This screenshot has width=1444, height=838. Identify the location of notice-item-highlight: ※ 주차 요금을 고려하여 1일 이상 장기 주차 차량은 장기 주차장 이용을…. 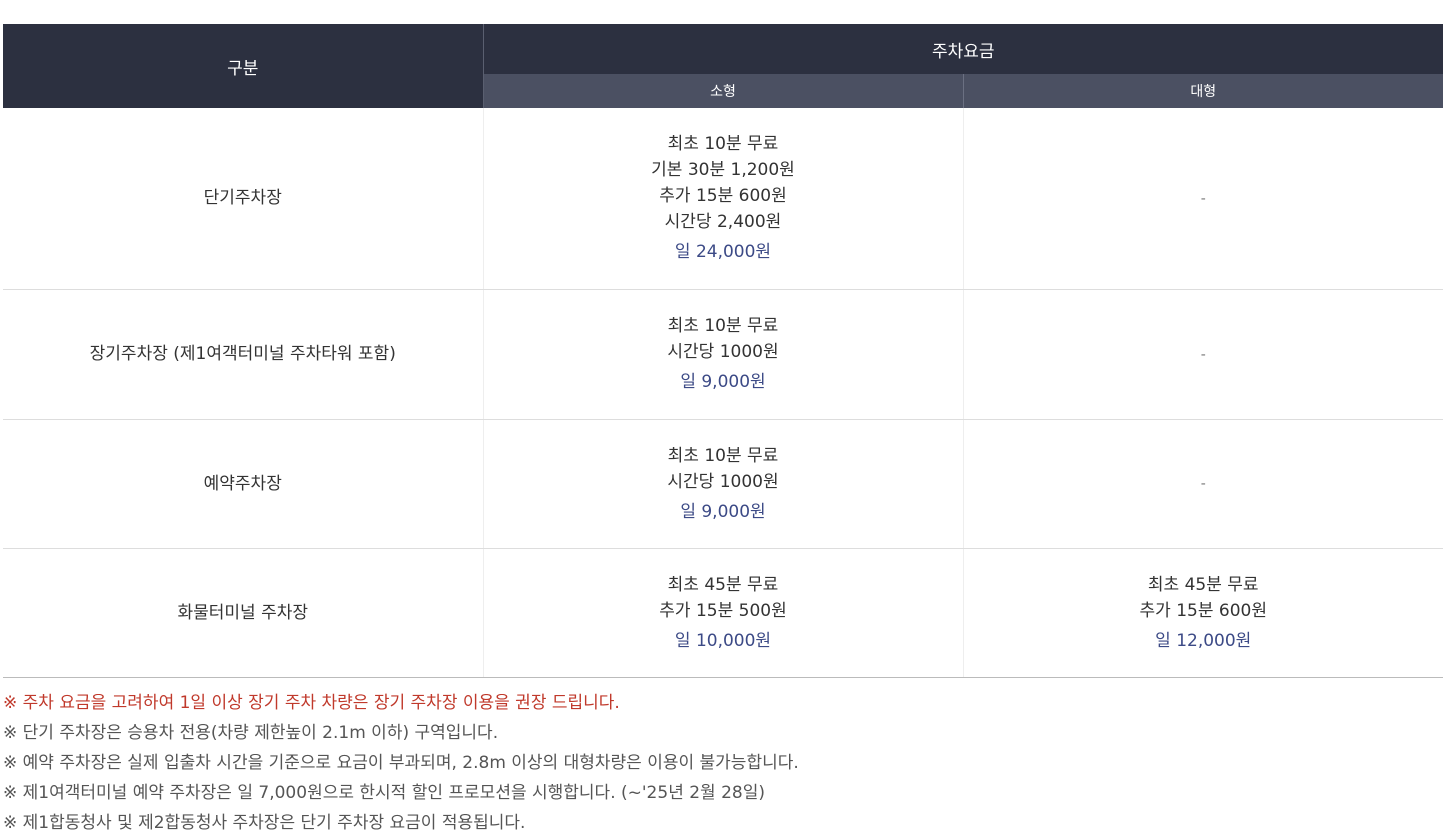
(311, 703).